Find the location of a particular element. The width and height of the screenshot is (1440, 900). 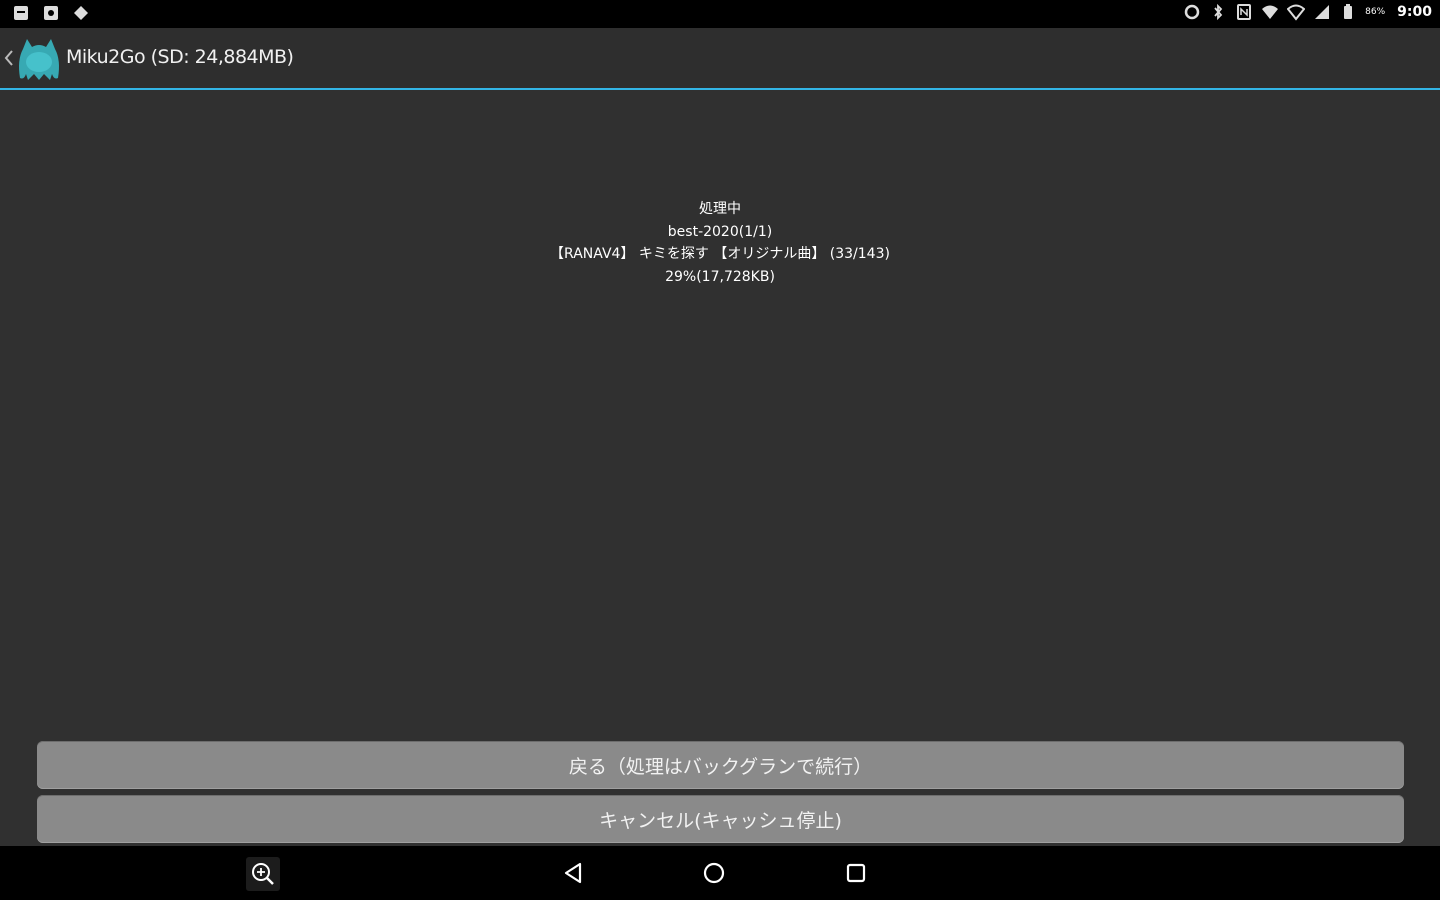

battery-percent: 86% is located at coordinates (1375, 12).